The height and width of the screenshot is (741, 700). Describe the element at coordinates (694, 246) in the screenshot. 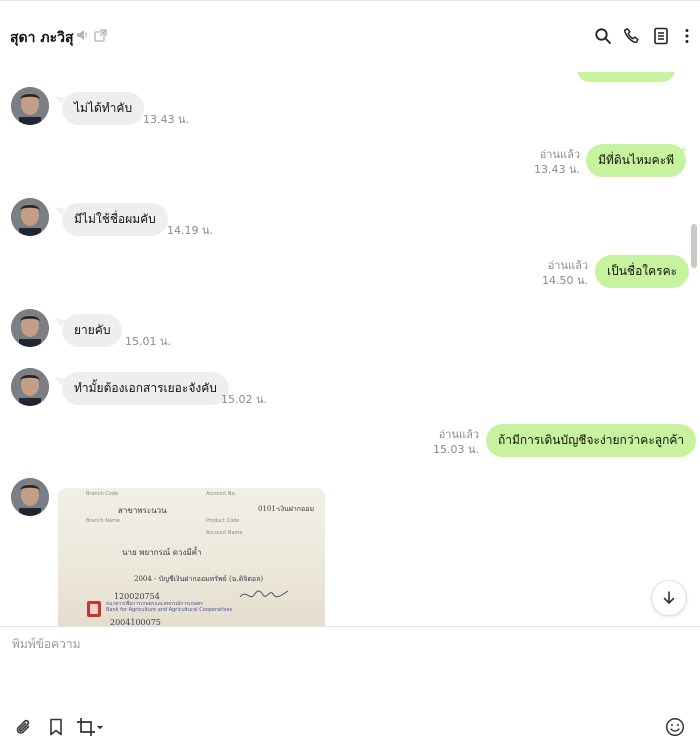

I see `scrollbar-thumb` at that location.